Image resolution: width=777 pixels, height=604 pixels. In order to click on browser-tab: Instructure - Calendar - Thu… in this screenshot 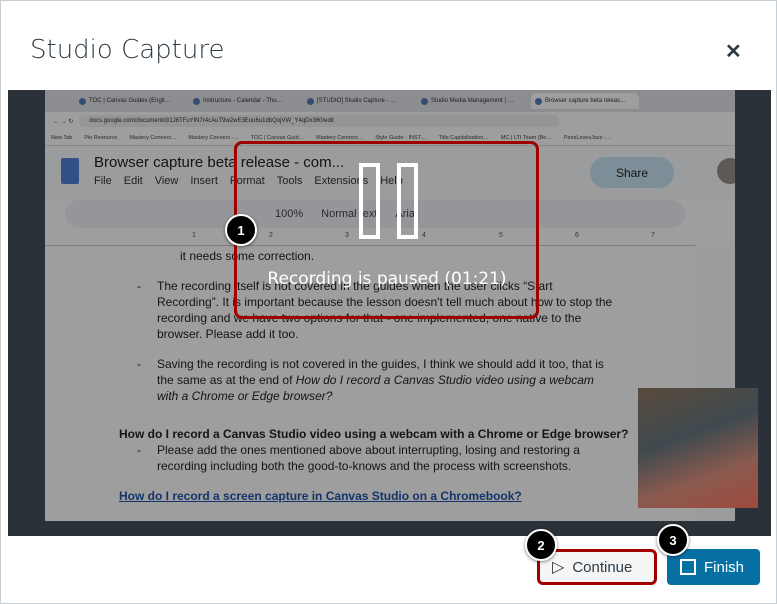, I will do `click(243, 101)`.